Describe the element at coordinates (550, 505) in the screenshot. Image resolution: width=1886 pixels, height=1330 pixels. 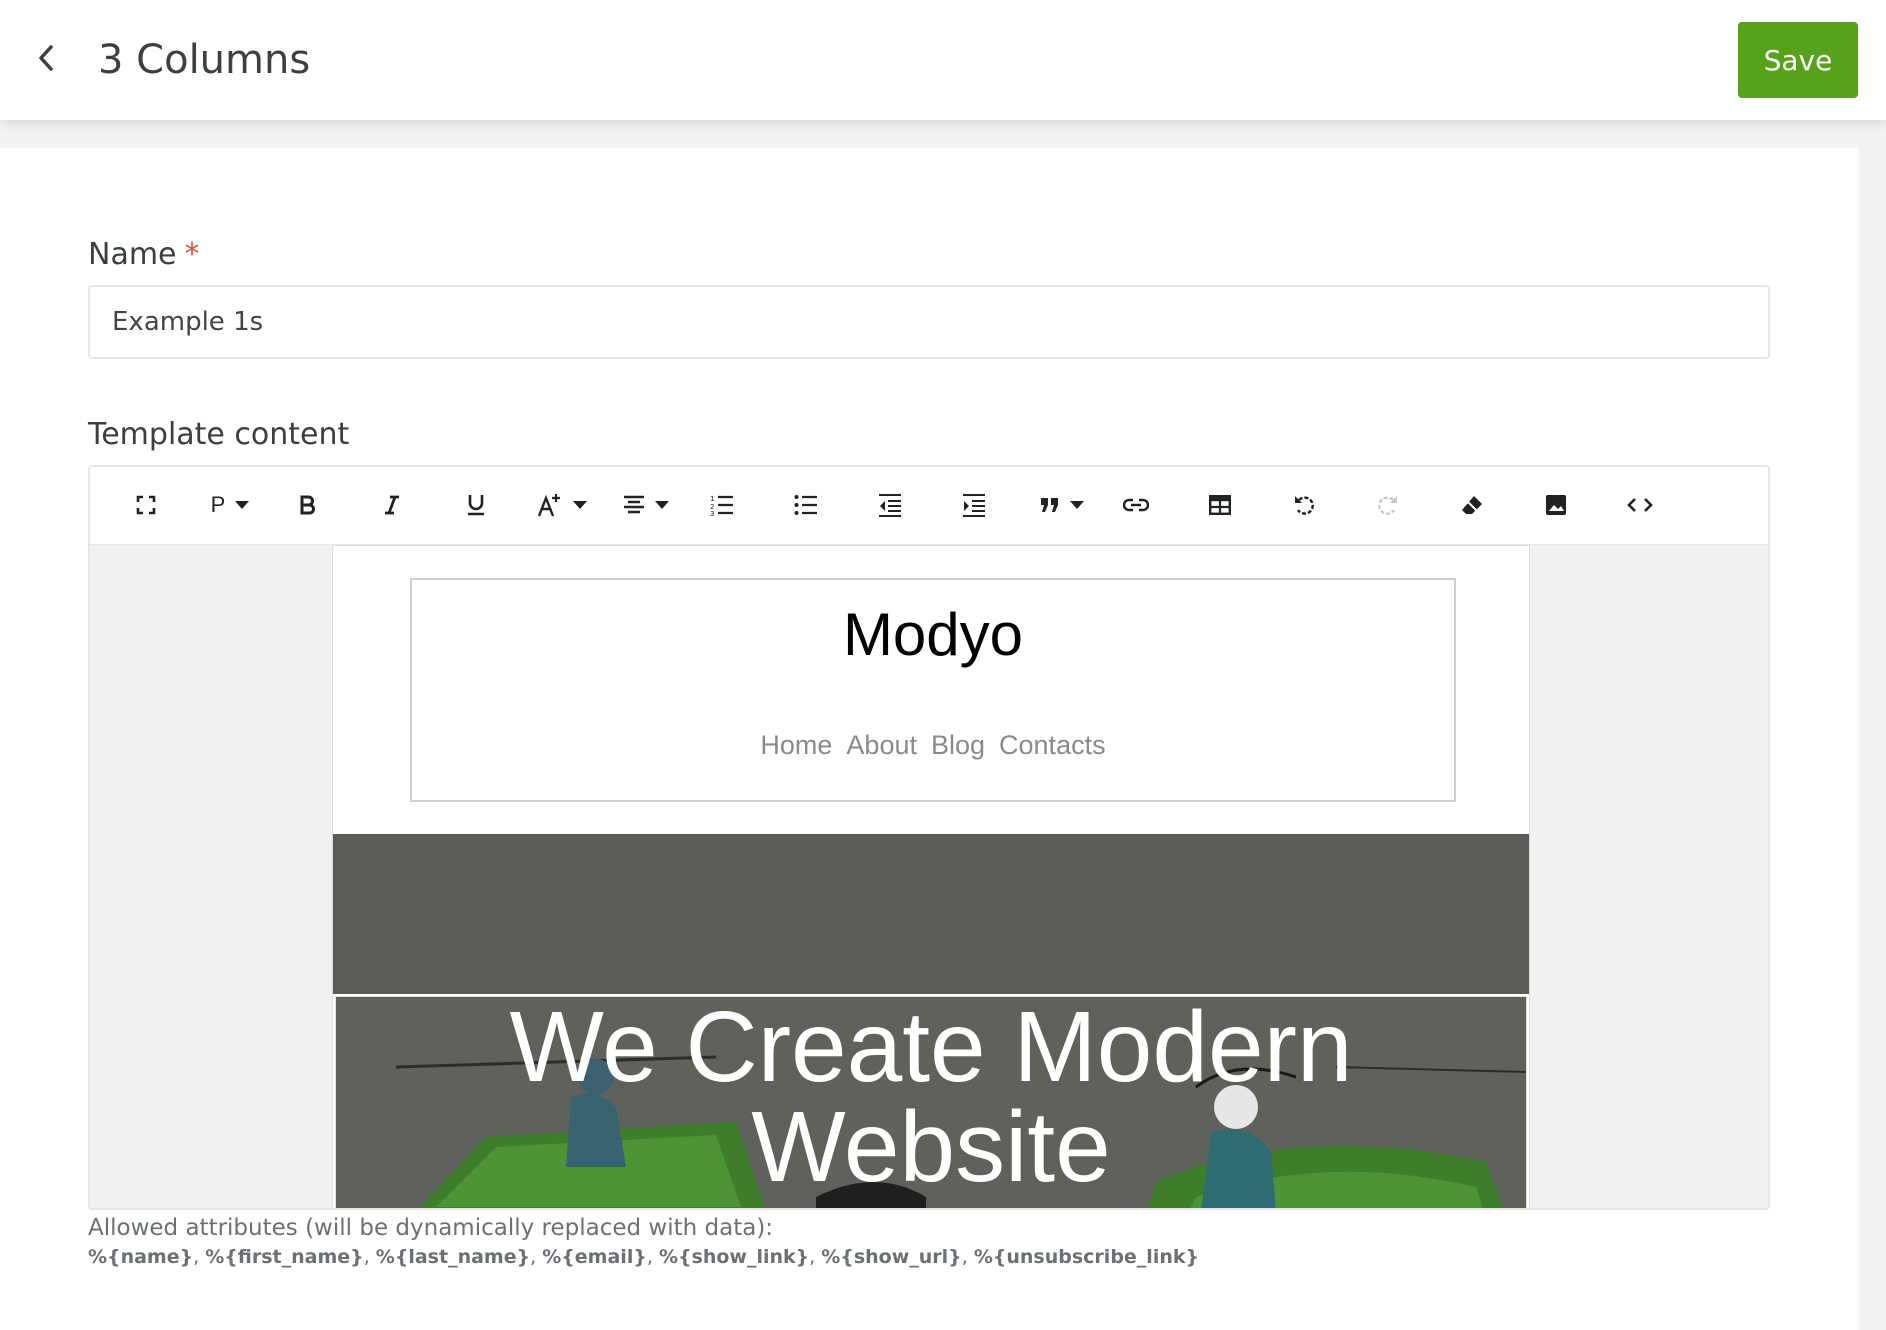
I see `font-size-icon` at that location.